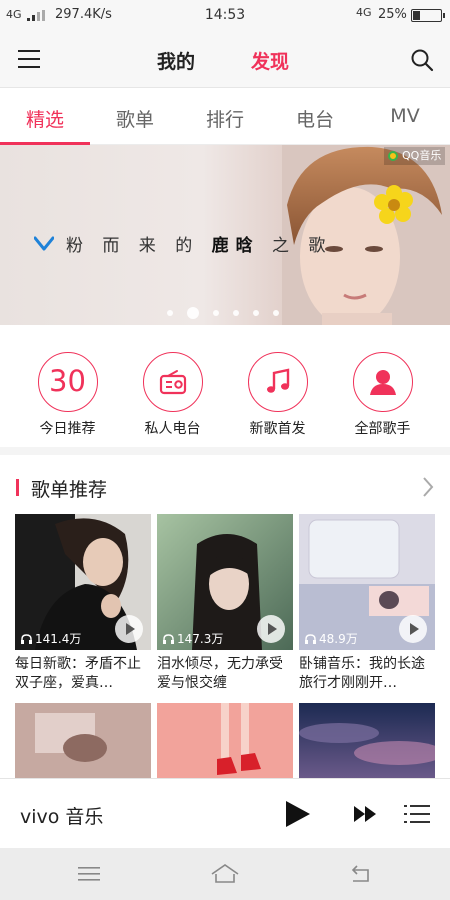 The height and width of the screenshot is (900, 450). Describe the element at coordinates (417, 814) in the screenshot. I see `playlist-icon` at that location.